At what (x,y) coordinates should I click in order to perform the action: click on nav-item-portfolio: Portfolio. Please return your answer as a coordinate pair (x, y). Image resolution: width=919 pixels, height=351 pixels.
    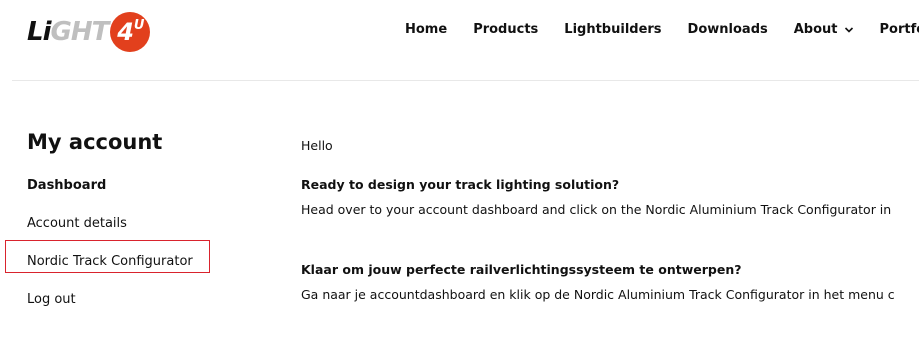
    Looking at the image, I should click on (899, 29).